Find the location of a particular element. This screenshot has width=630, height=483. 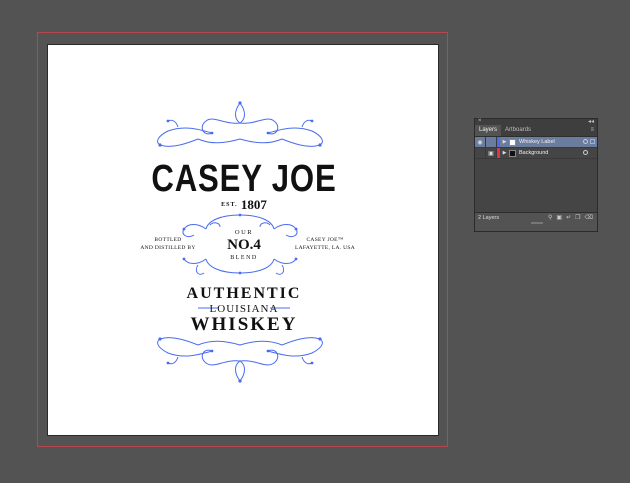

authentic-text: AUTHENTIC is located at coordinates (244, 293).